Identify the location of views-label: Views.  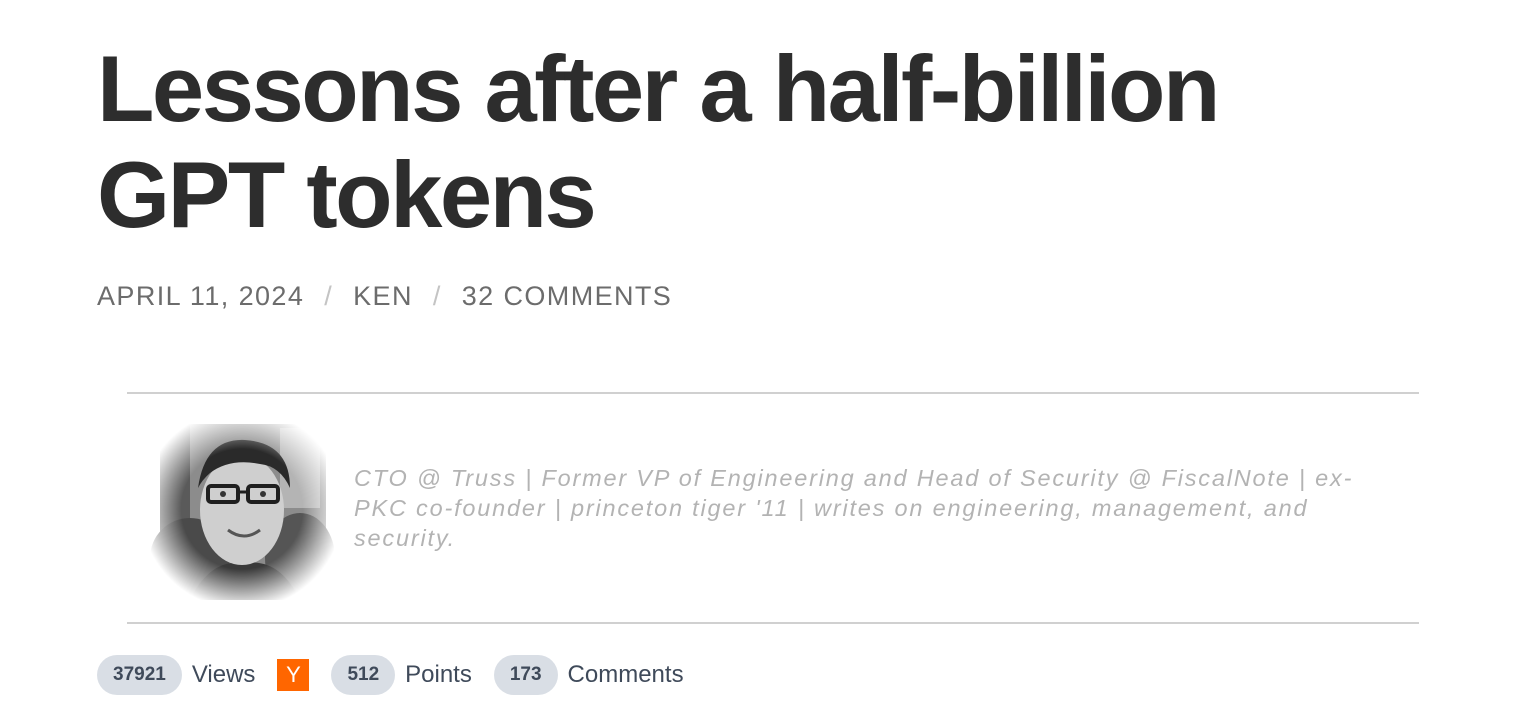
(223, 674).